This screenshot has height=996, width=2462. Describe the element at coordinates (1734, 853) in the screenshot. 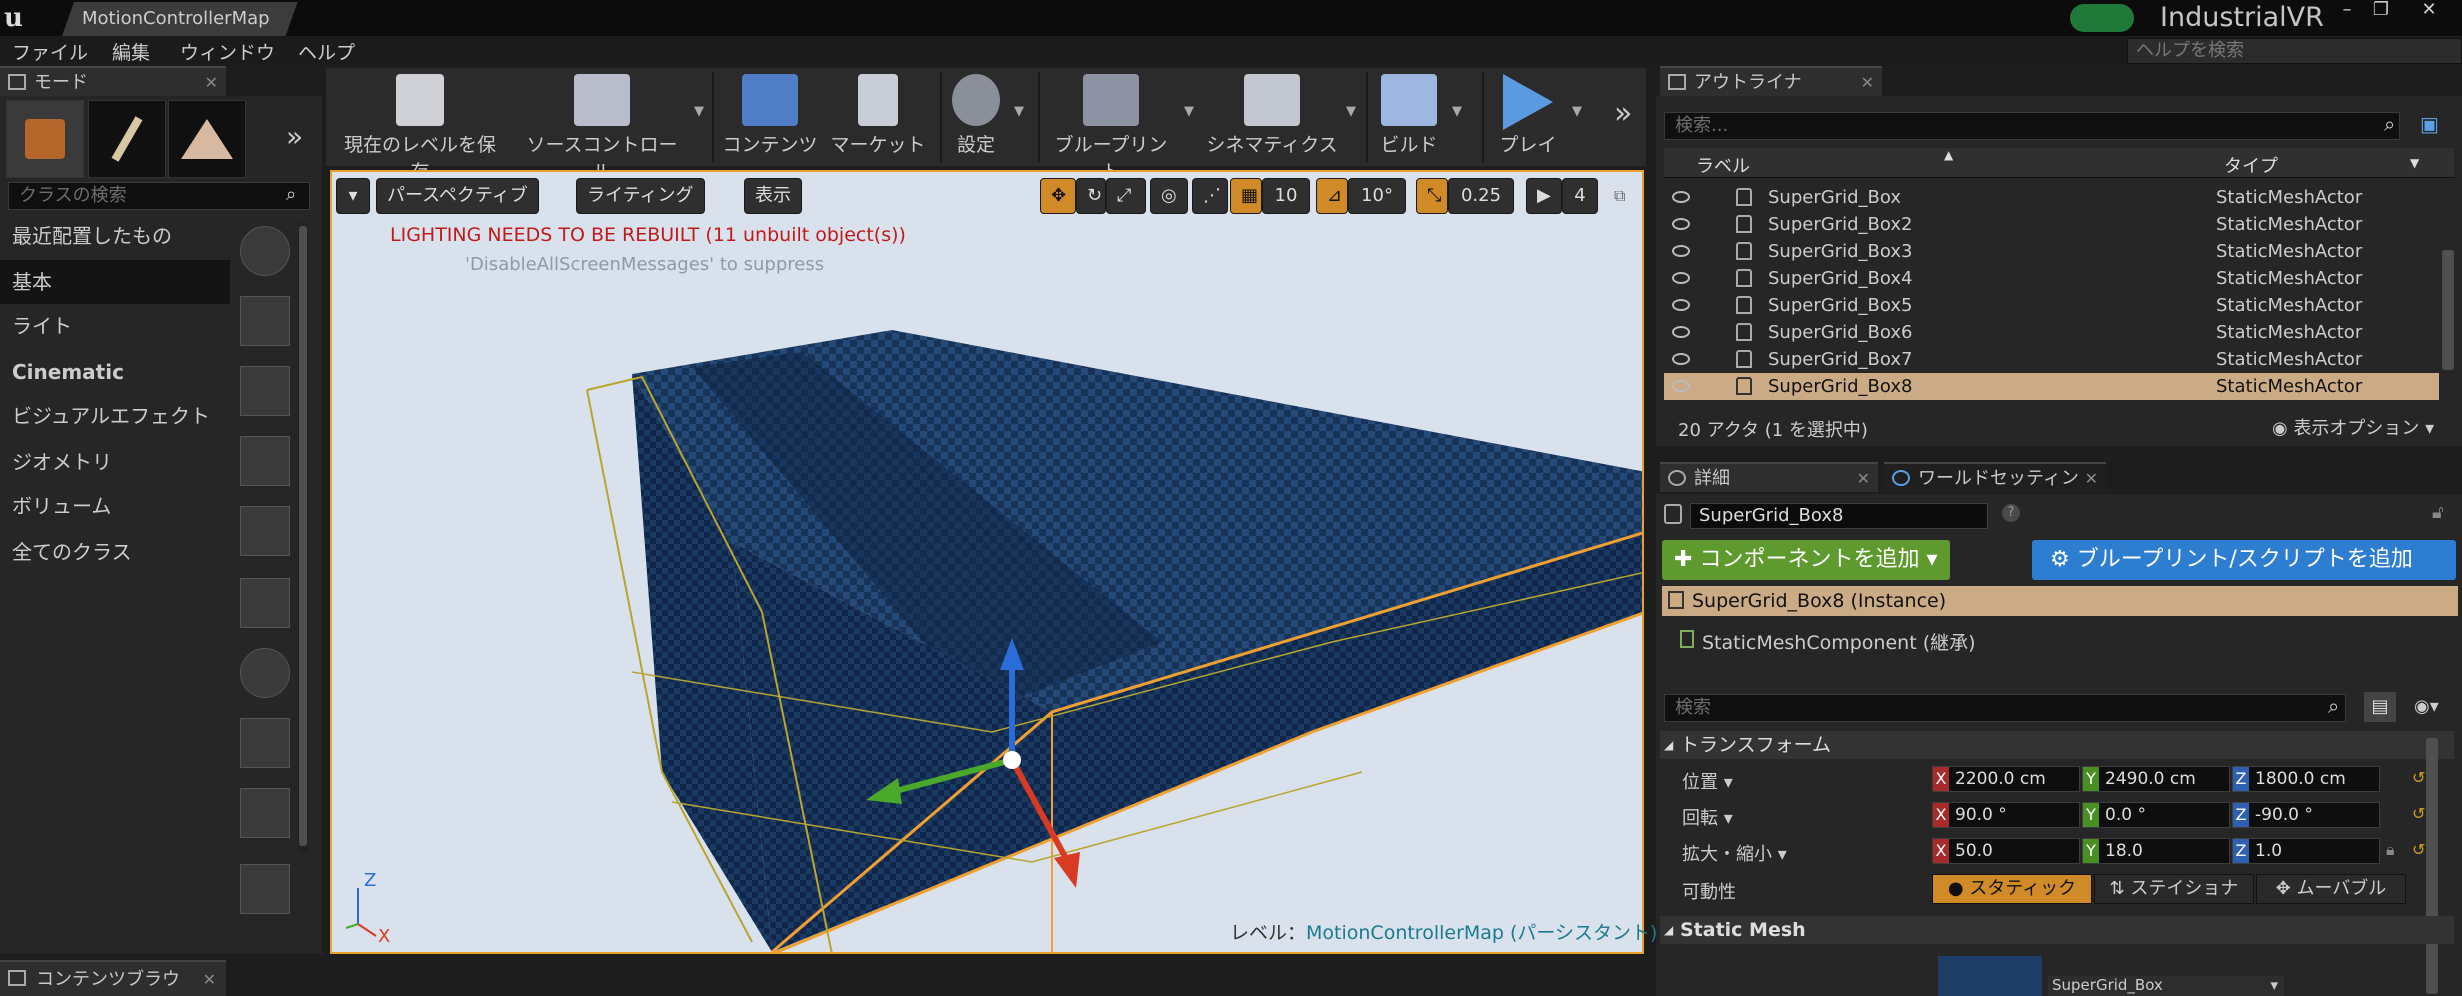

I see `scale-label: 拡大・縮小 ▾` at that location.